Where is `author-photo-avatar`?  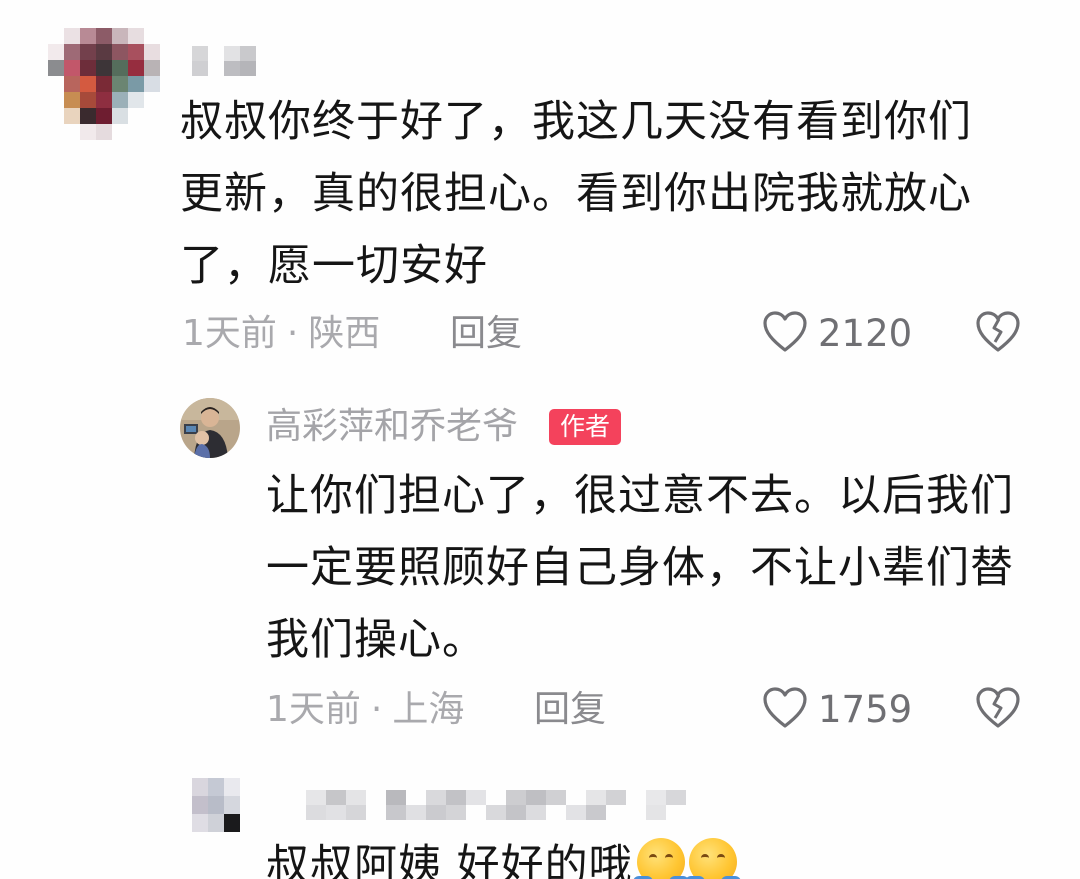 author-photo-avatar is located at coordinates (210, 428).